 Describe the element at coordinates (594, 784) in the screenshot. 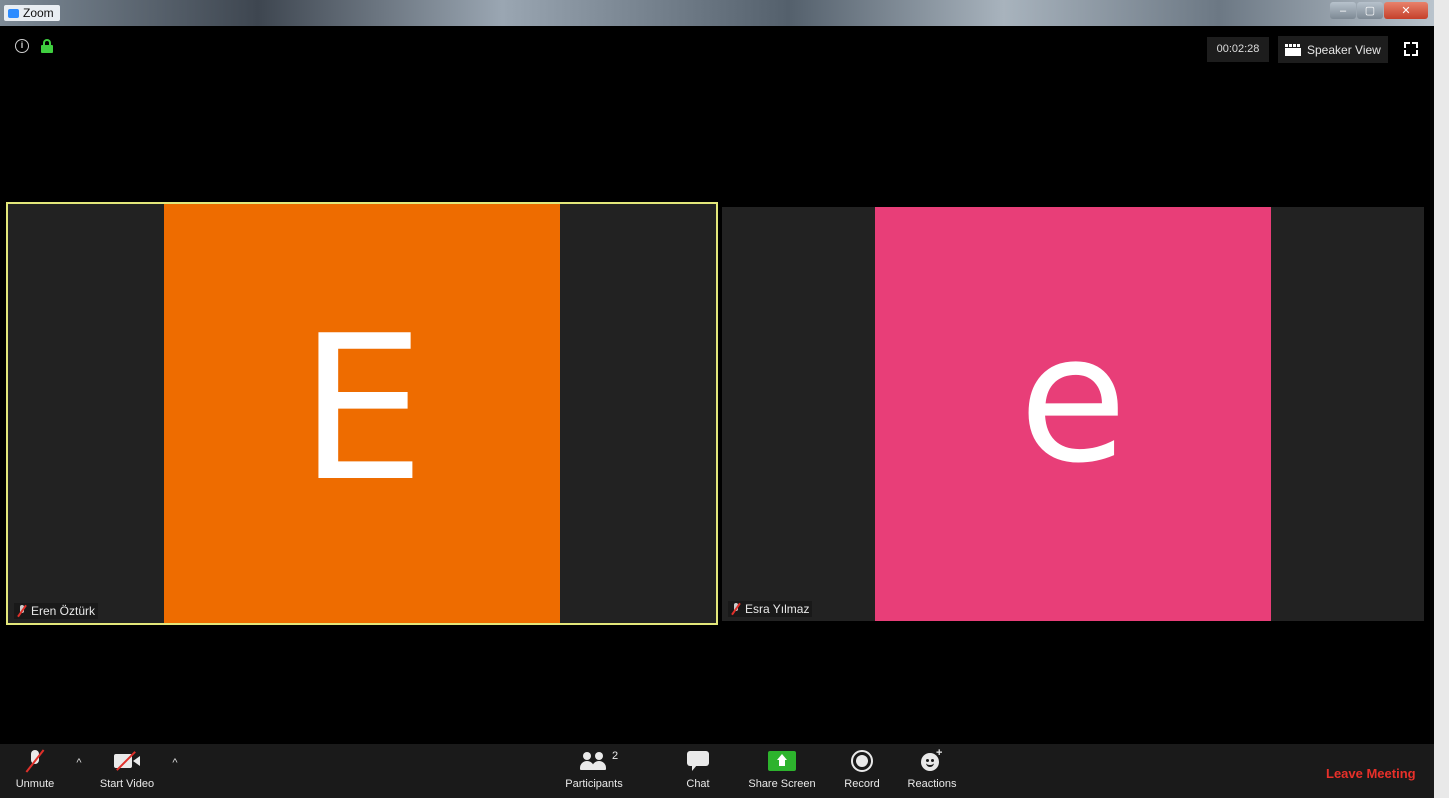

I see `participants-label: Participants` at that location.